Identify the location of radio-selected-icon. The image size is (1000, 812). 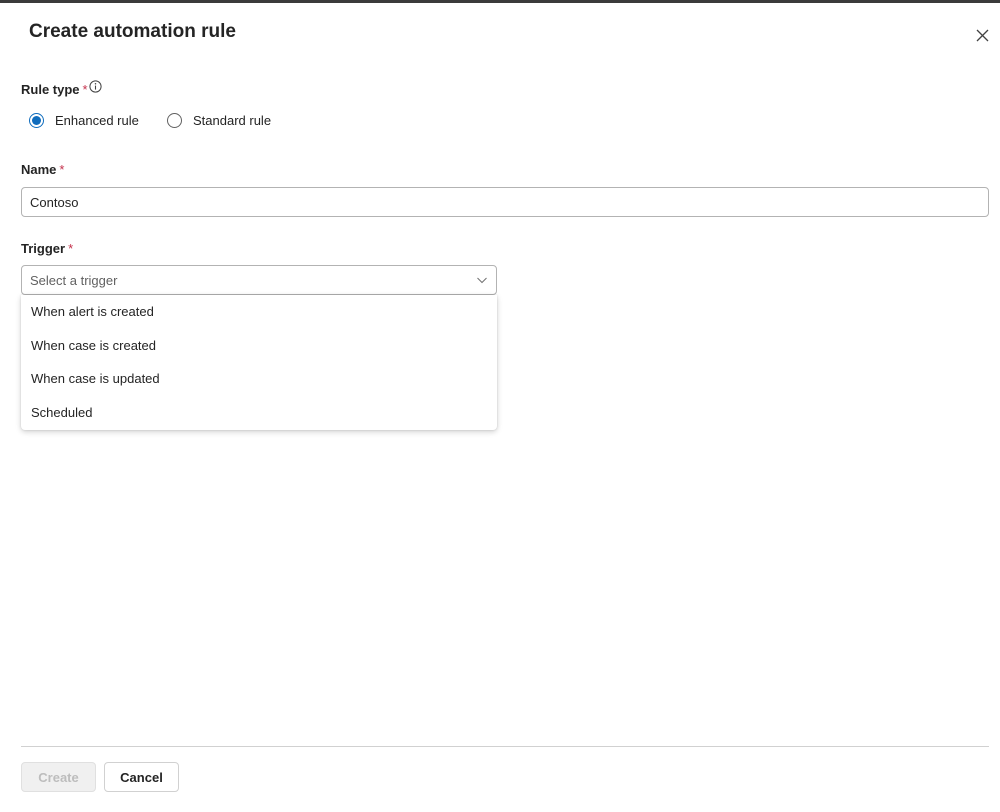
(36, 120).